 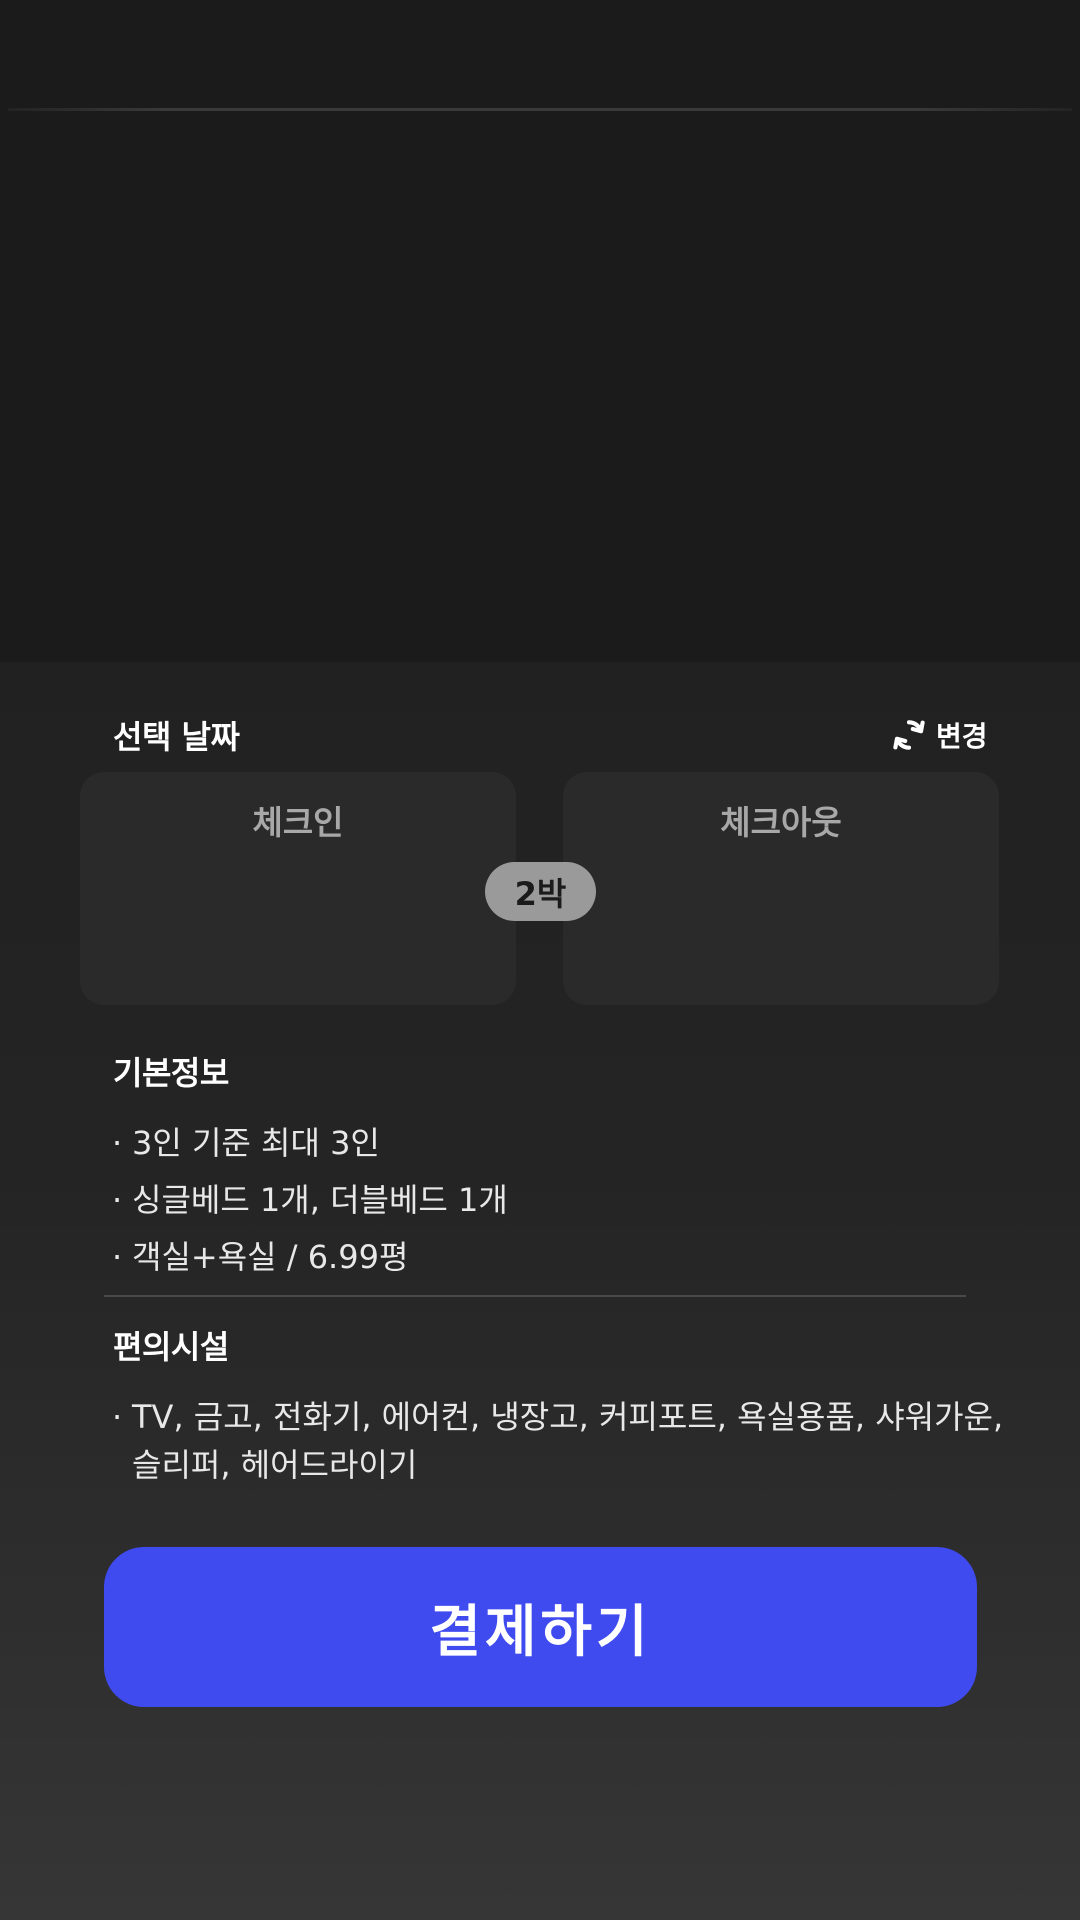 What do you see at coordinates (535, 1296) in the screenshot?
I see `section-divider` at bounding box center [535, 1296].